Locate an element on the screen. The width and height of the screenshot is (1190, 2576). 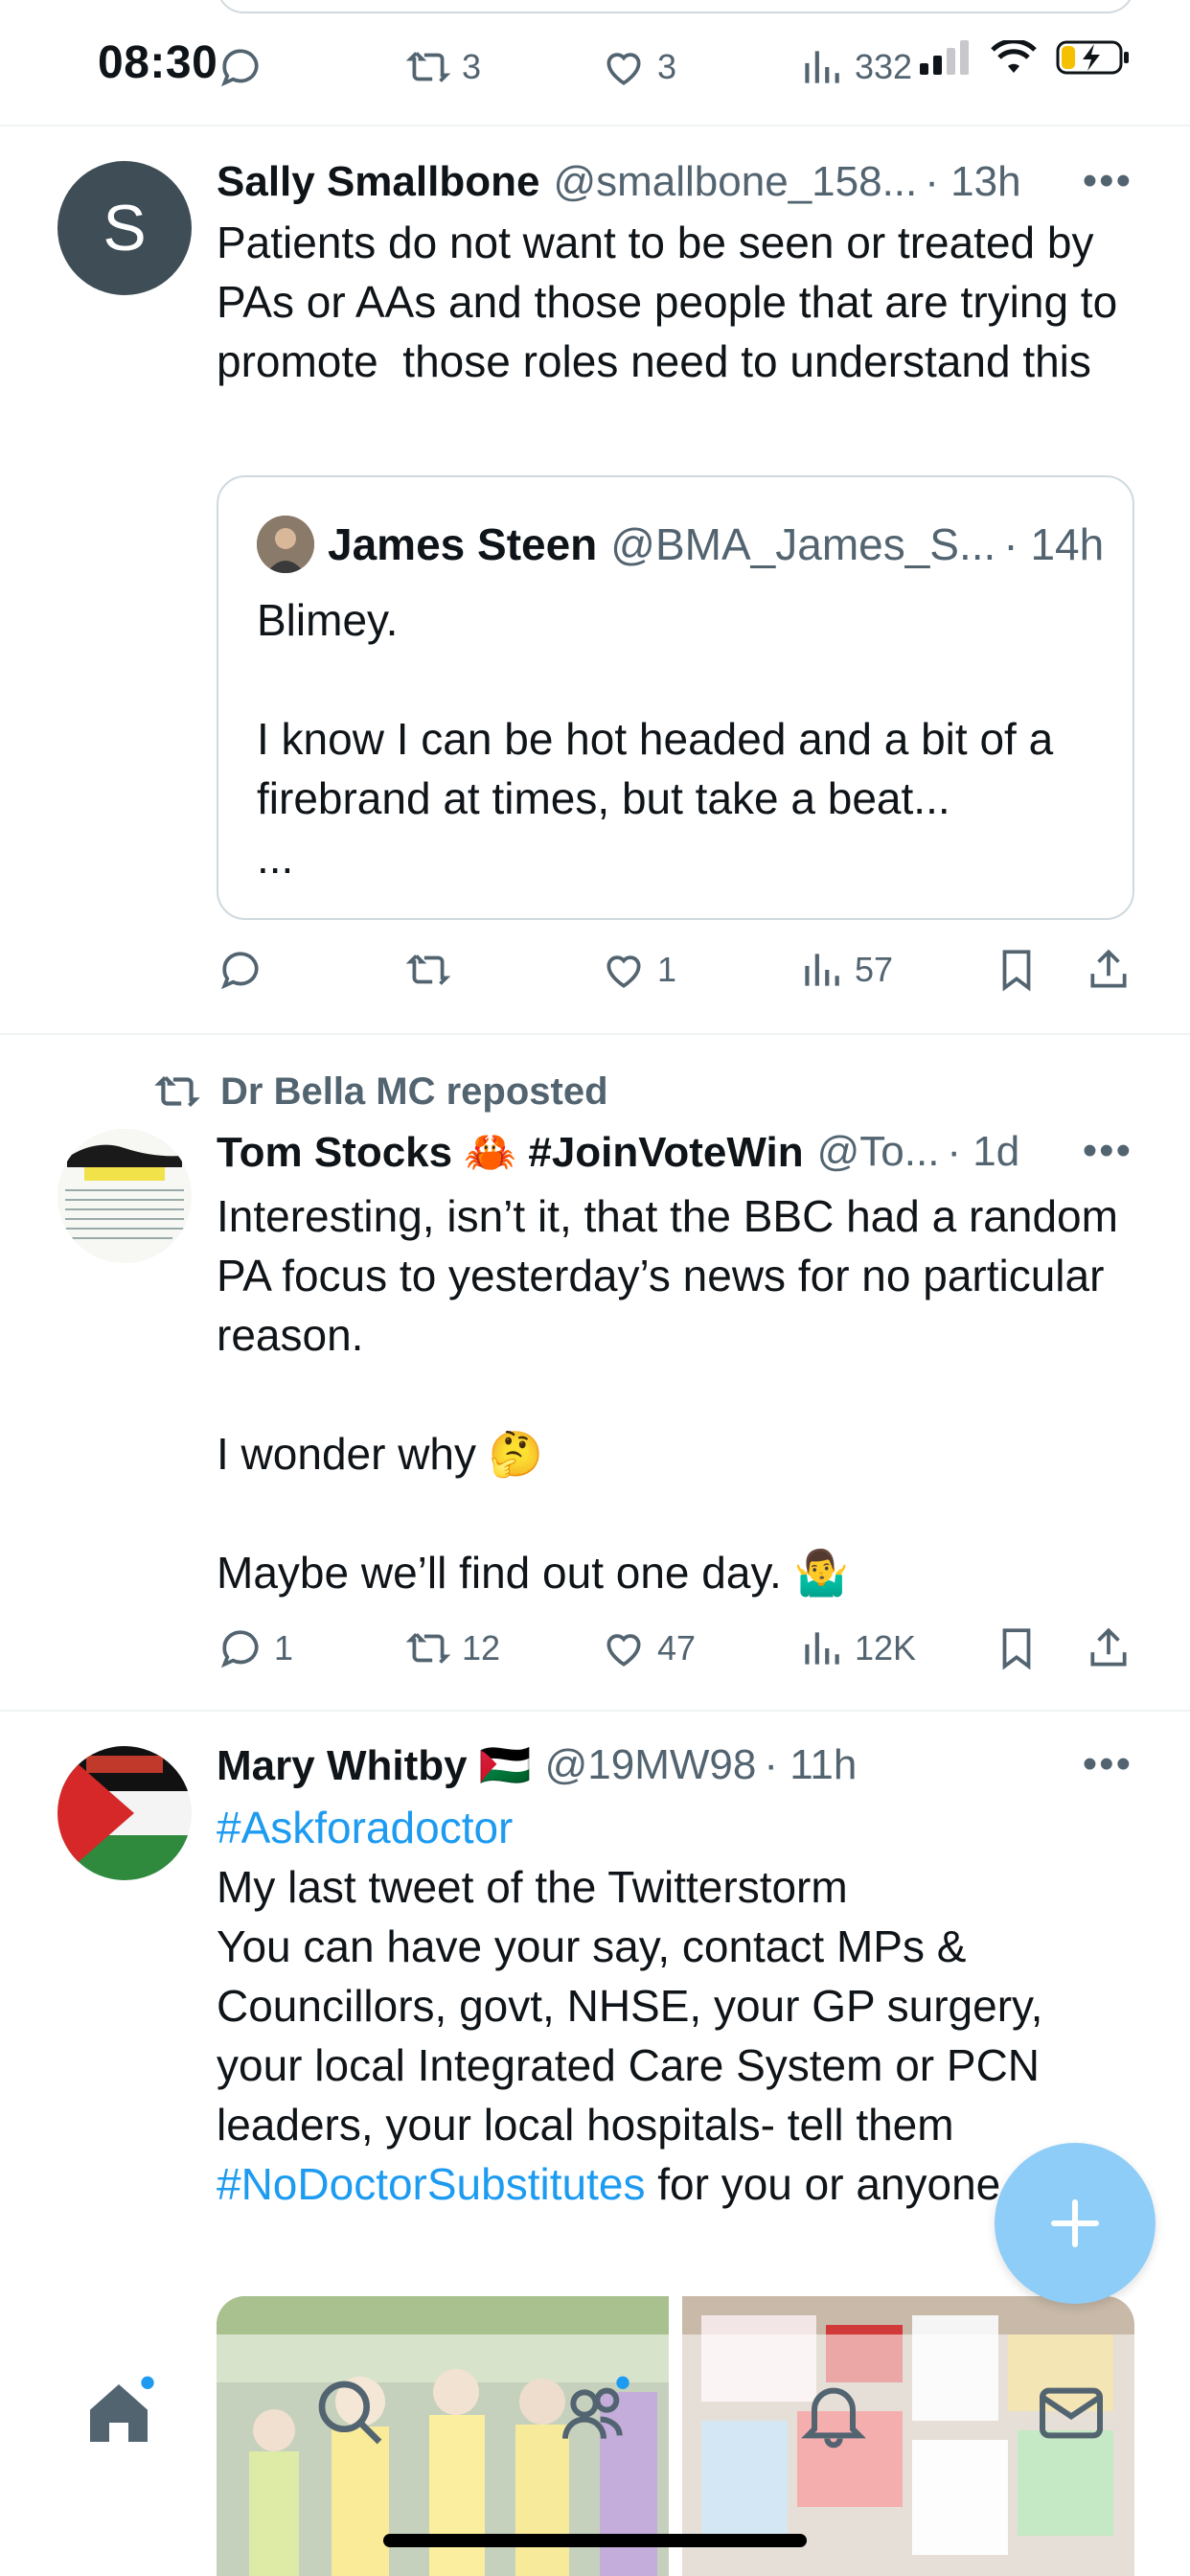
view-count: 332 is located at coordinates (884, 66).